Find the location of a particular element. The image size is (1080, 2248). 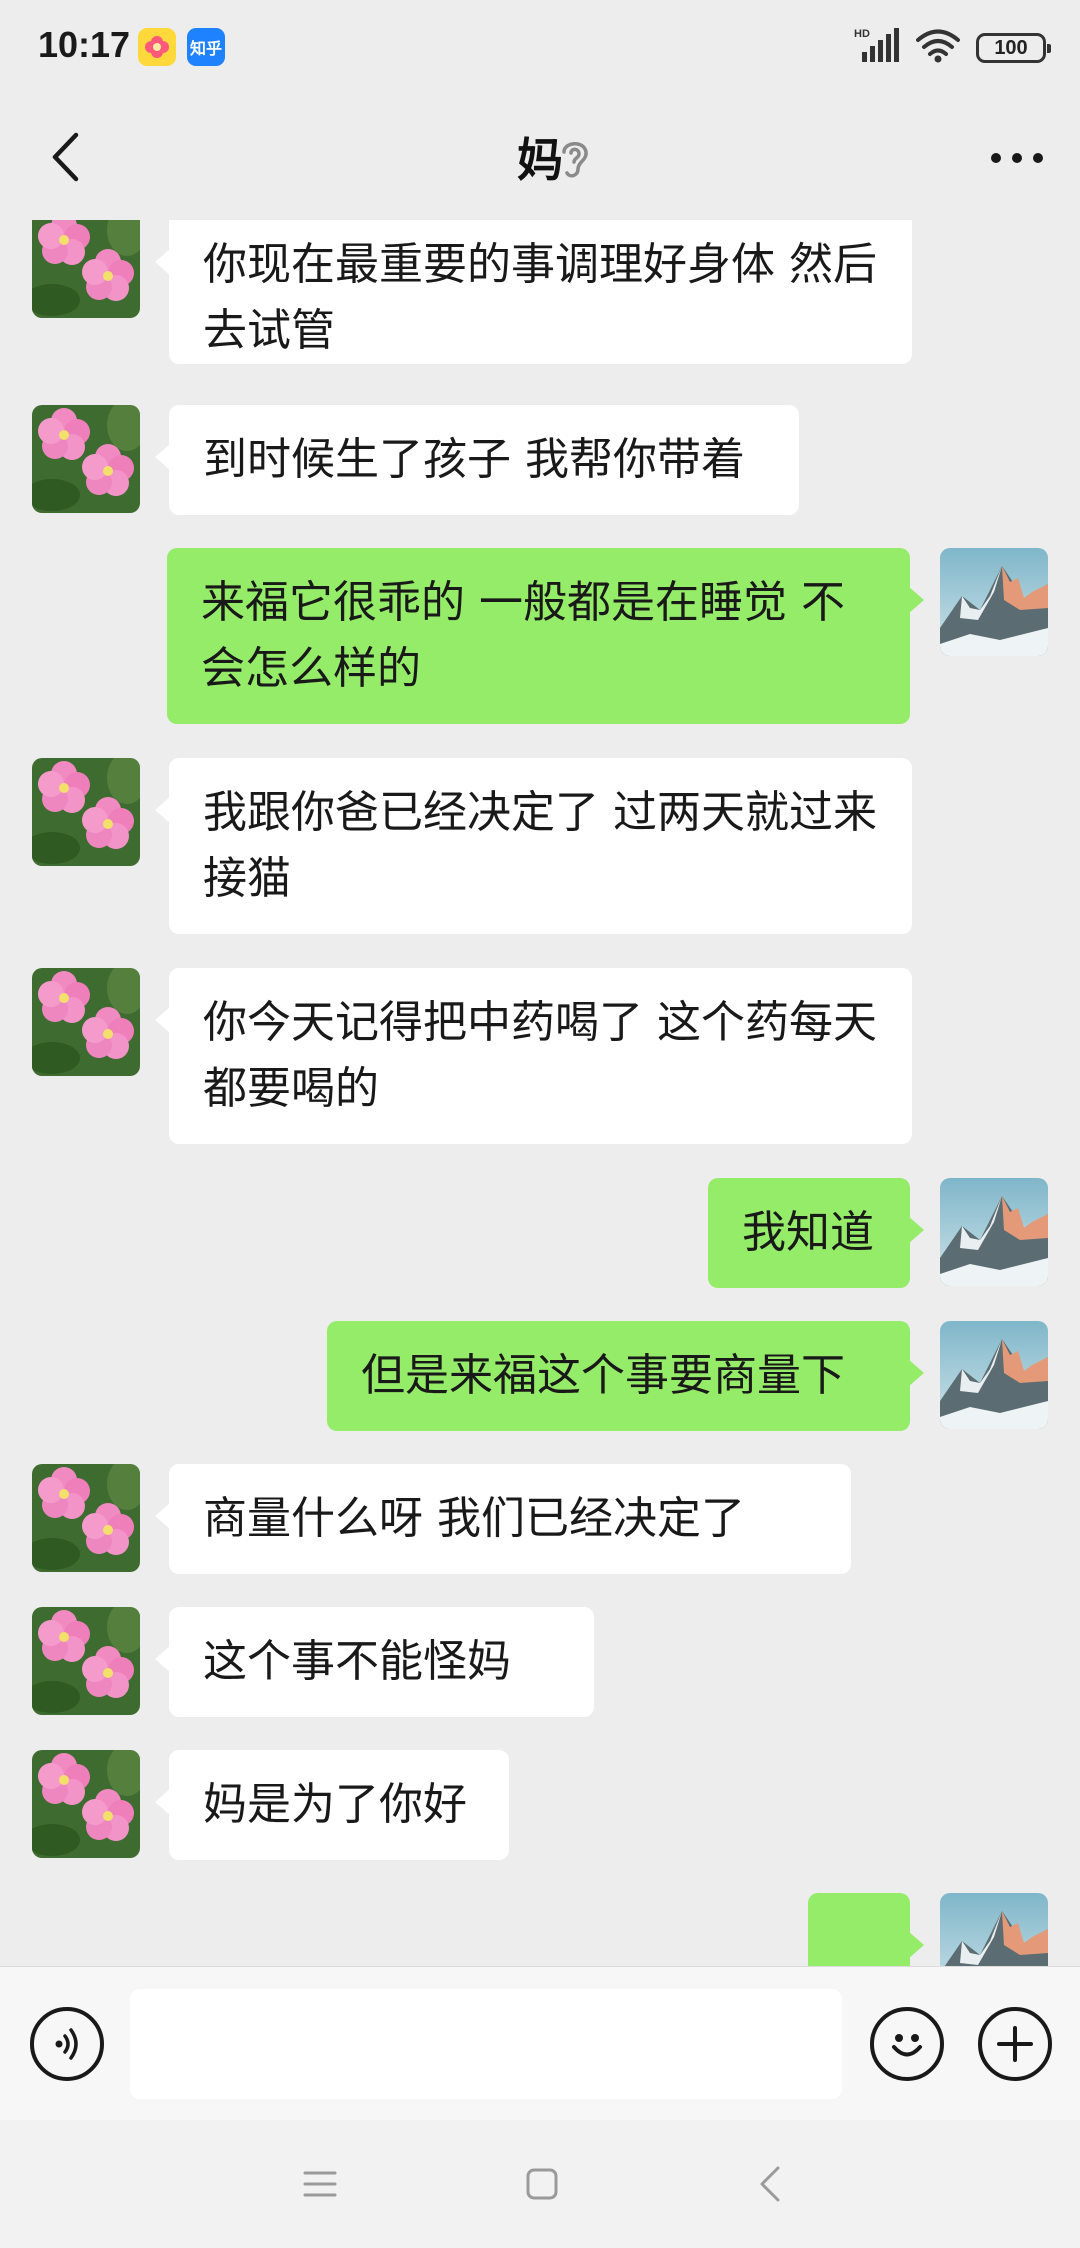

voice-button is located at coordinates (67, 2044).